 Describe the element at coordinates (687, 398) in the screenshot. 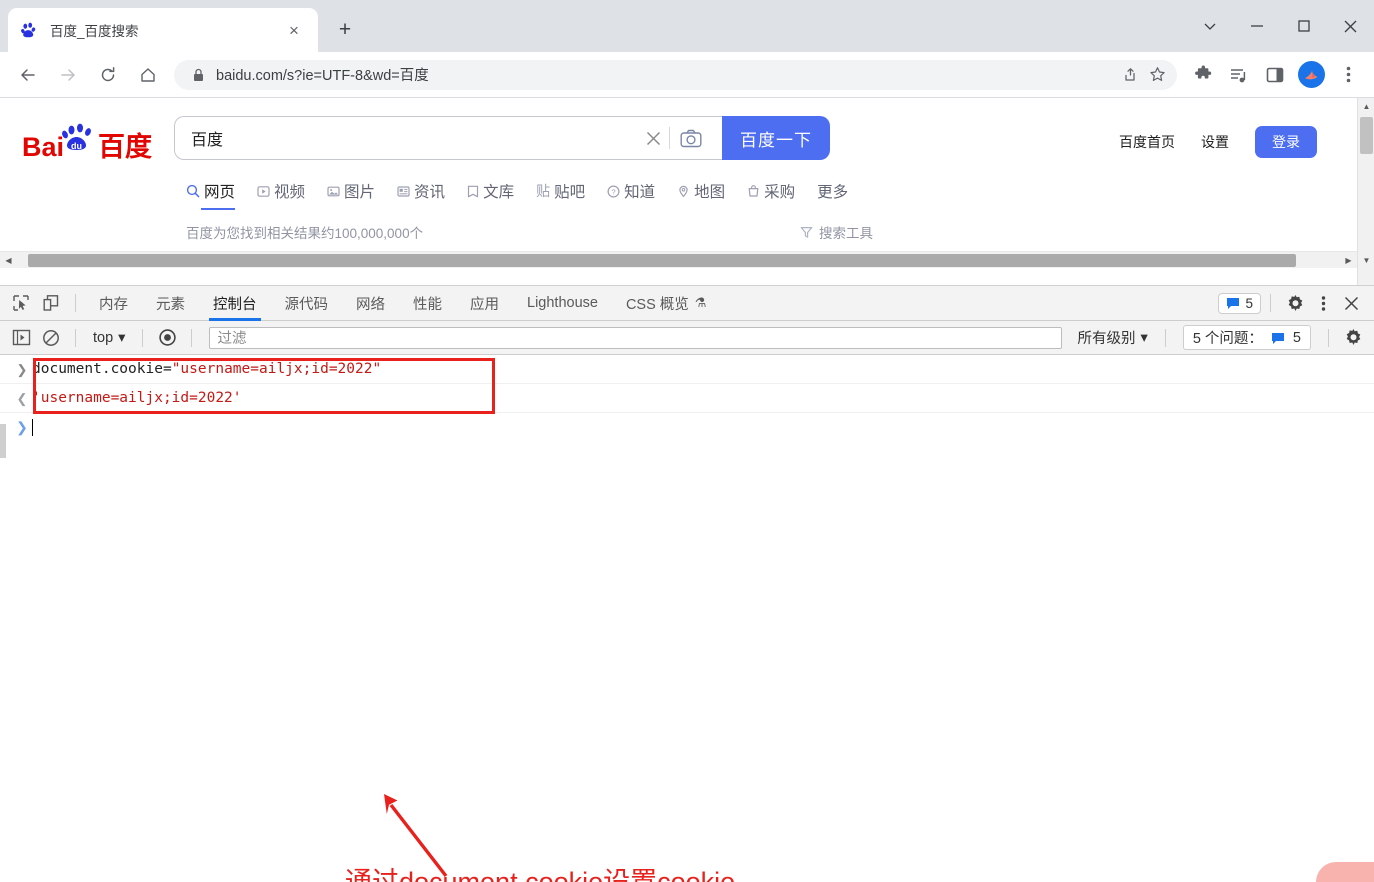

I see `console-output-row: ❮ 'username=ailjx;id=2022'` at that location.